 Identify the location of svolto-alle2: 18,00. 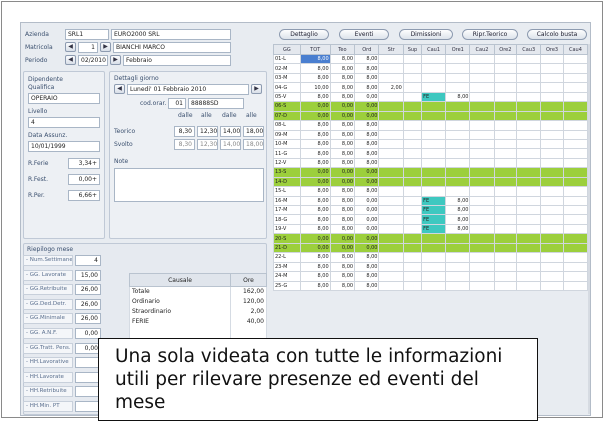
(253, 144).